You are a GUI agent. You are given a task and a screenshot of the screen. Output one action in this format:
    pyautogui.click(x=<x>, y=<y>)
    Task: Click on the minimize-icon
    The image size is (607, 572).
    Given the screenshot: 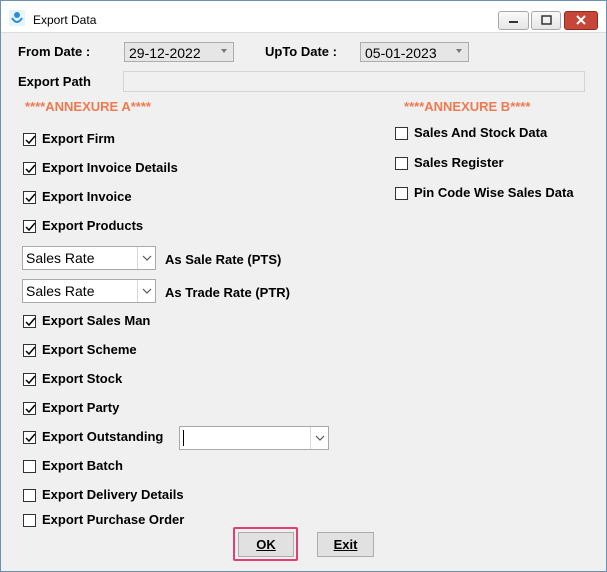 What is the action you would take?
    pyautogui.click(x=513, y=22)
    